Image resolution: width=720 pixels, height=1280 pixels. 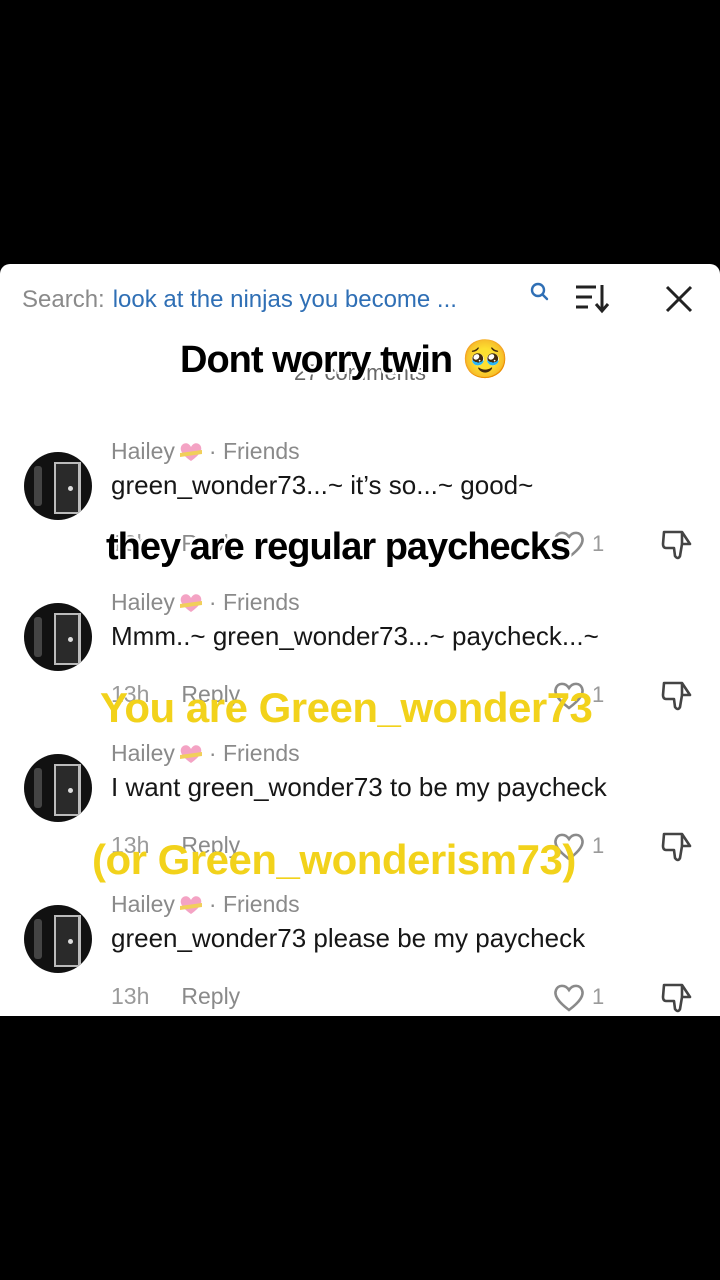 I want to click on comment-text: Mmm..~ green_wonder73...~ paycheck...~, so click(x=355, y=636).